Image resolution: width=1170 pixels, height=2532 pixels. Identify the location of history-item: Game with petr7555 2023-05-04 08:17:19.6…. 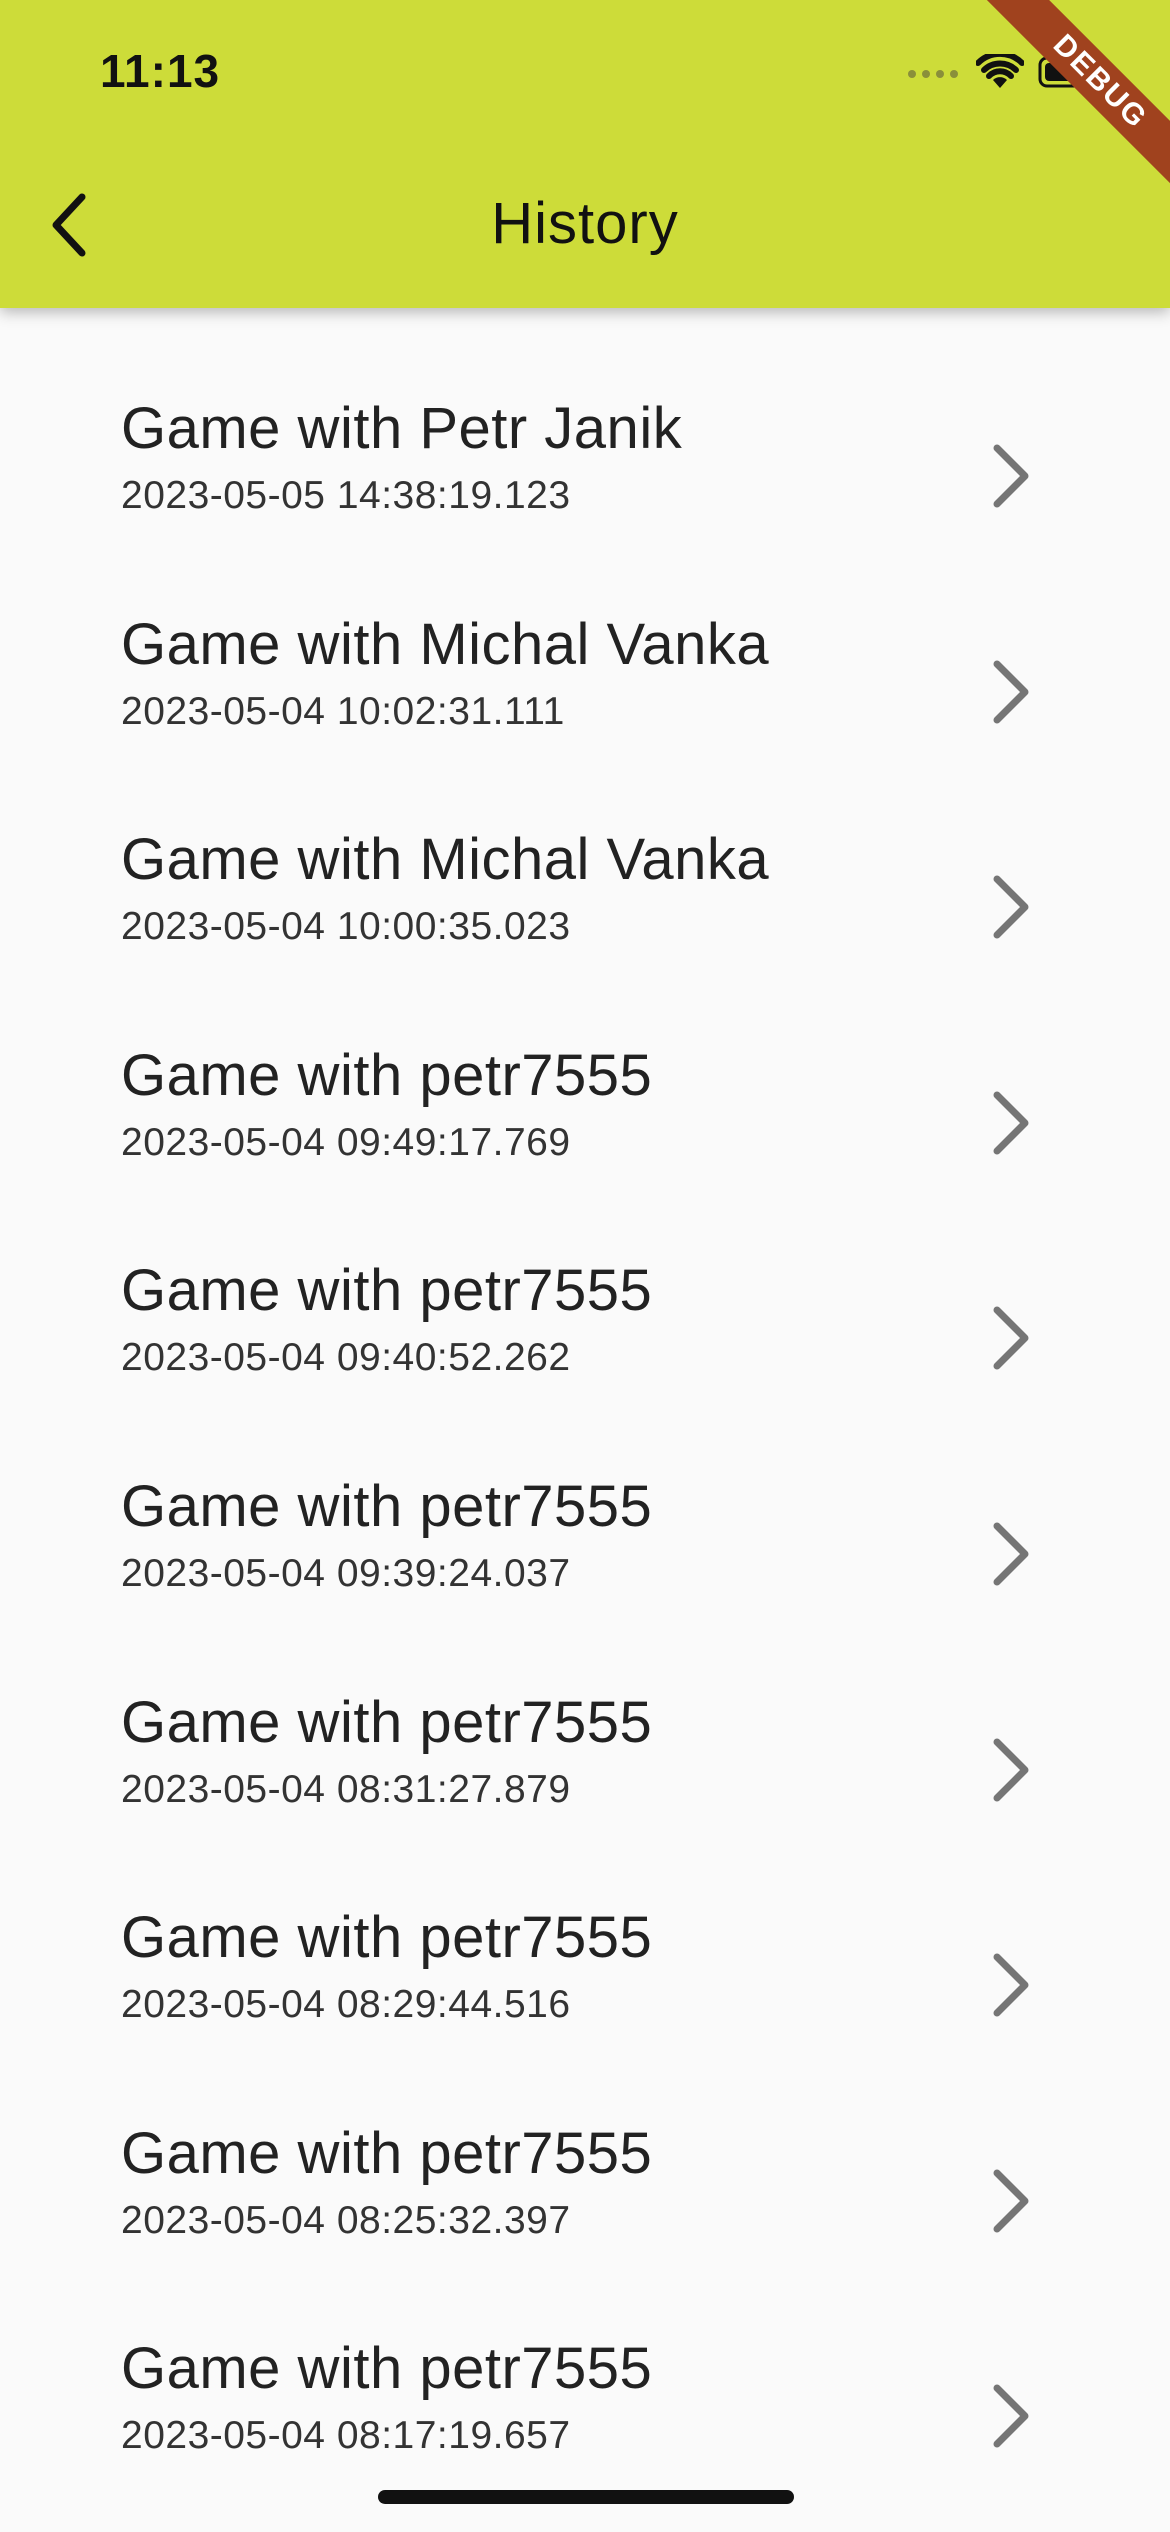
(585, 2356).